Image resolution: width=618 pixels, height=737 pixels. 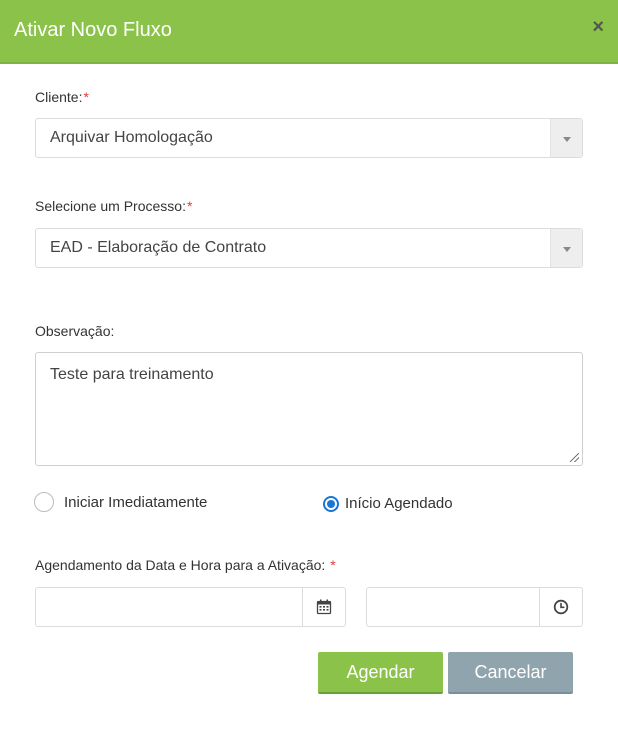 I want to click on date-picker-button, so click(x=323, y=607).